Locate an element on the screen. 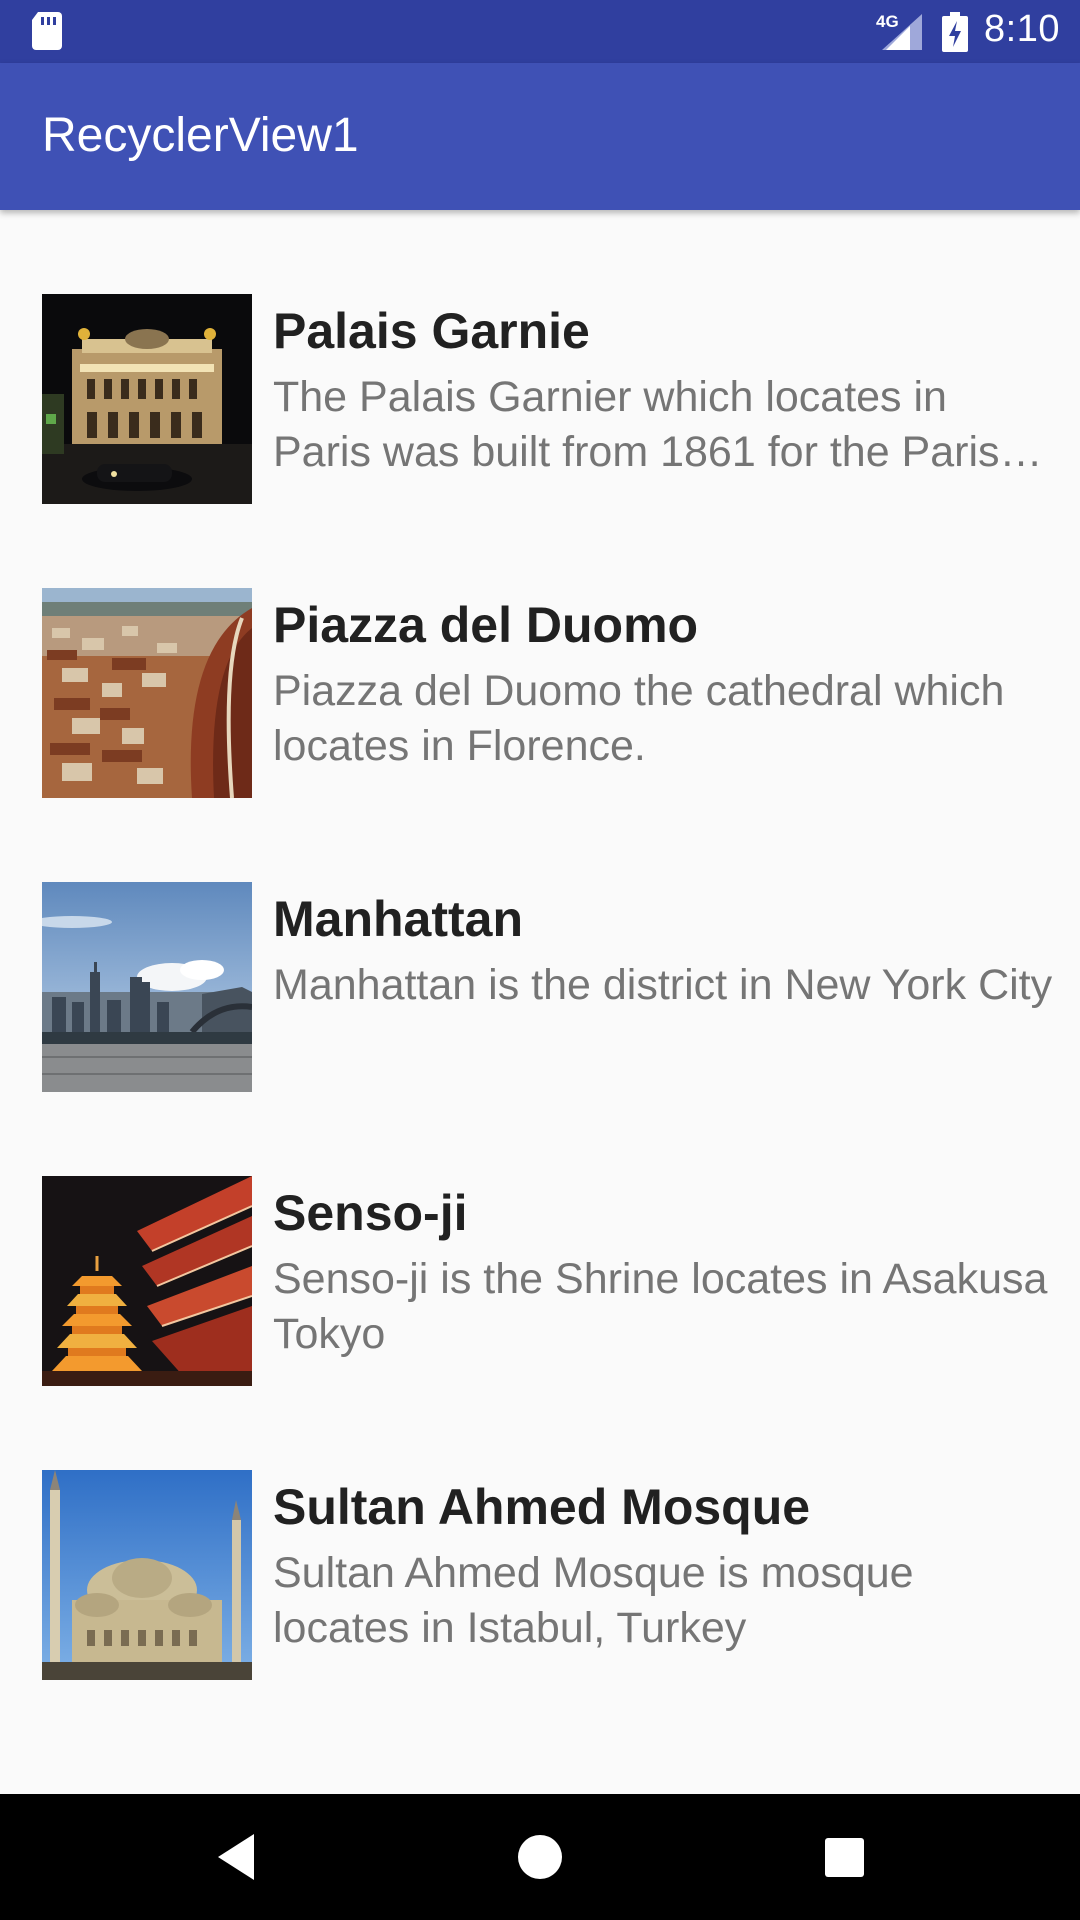 Image resolution: width=1080 pixels, height=1920 pixels. app-bar: RecyclerView1 is located at coordinates (540, 136).